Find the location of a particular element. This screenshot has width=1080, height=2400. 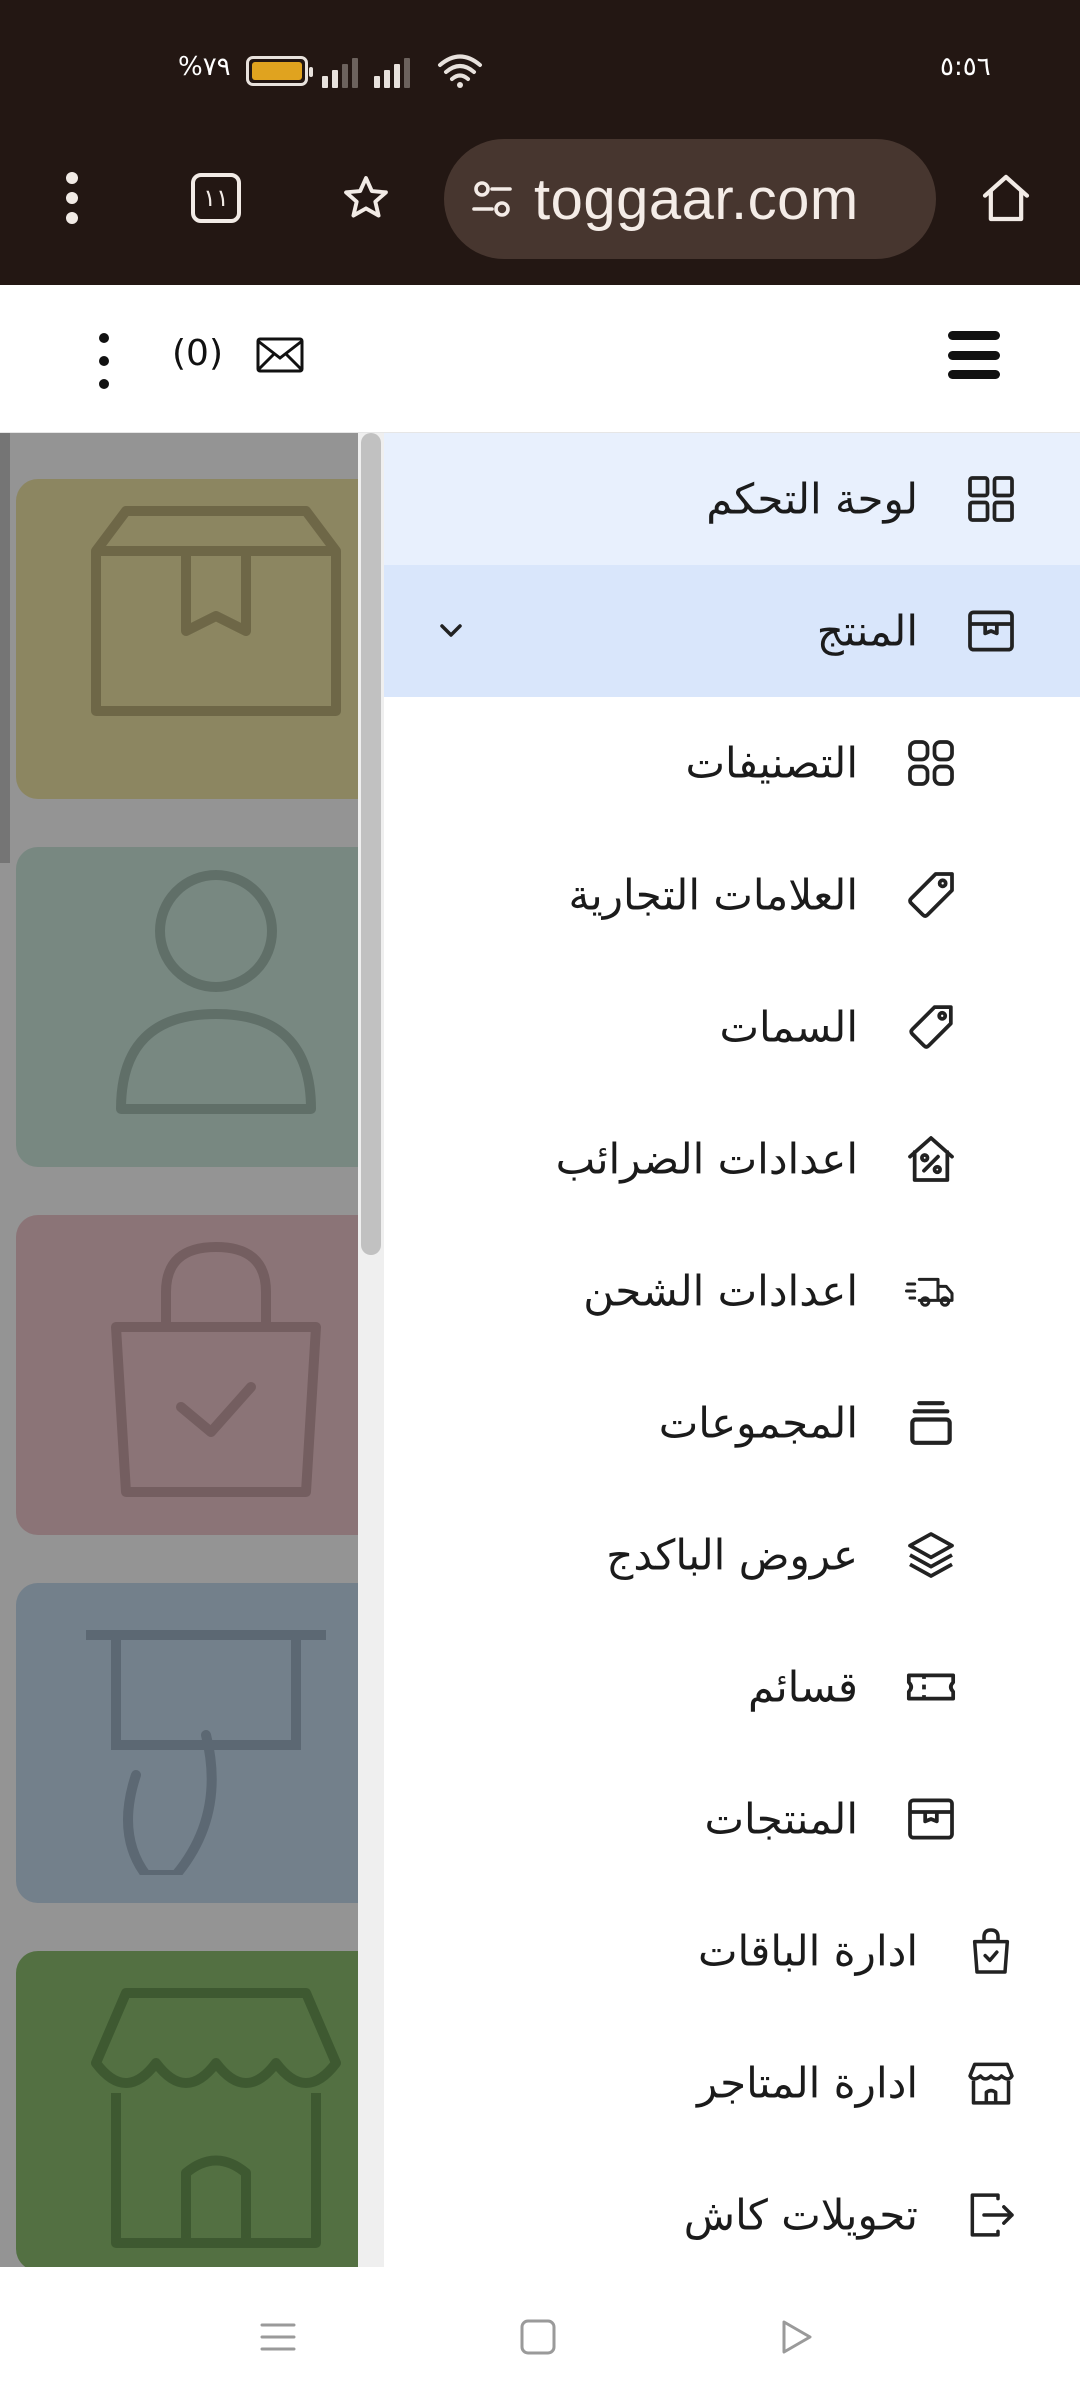

layers-icon is located at coordinates (931, 1555).